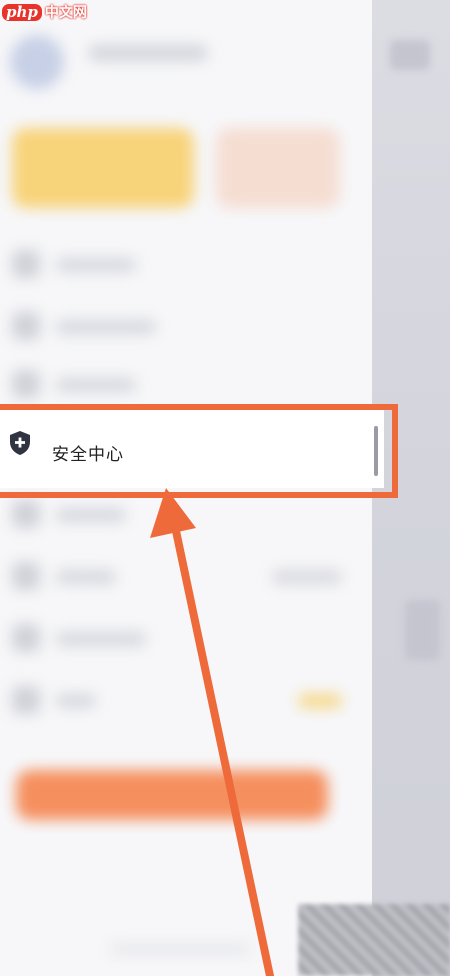 The height and width of the screenshot is (976, 450). I want to click on logo: php 中文网, so click(44, 12).